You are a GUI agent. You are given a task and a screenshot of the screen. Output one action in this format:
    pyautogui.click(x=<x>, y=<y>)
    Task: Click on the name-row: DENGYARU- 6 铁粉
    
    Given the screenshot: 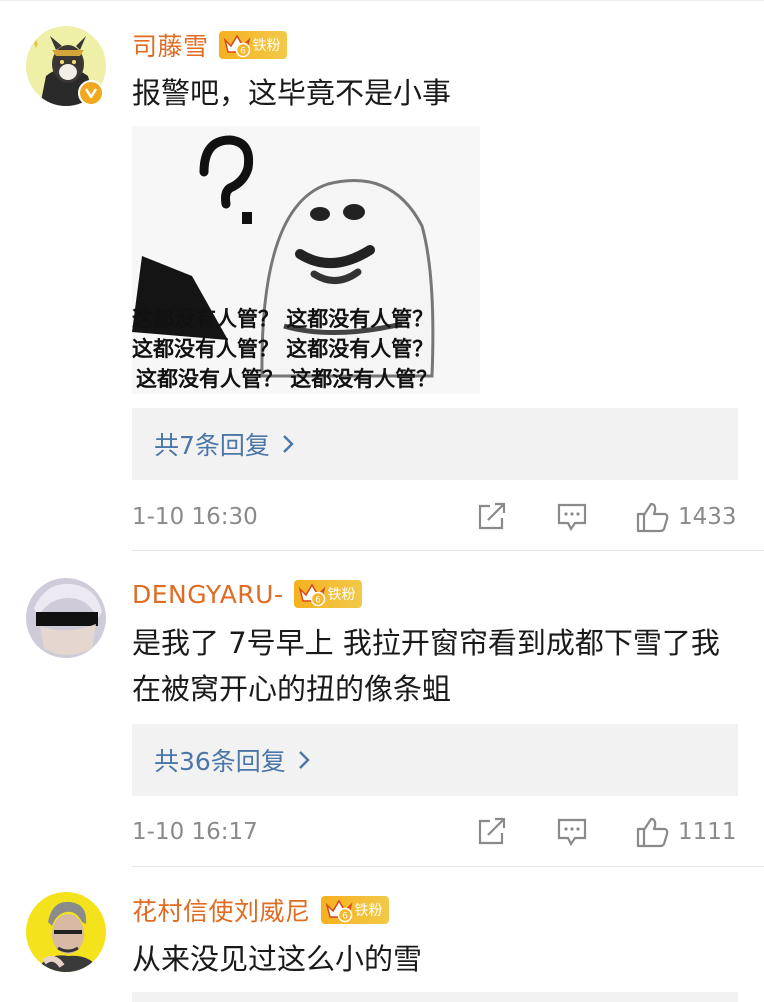 What is the action you would take?
    pyautogui.click(x=247, y=594)
    